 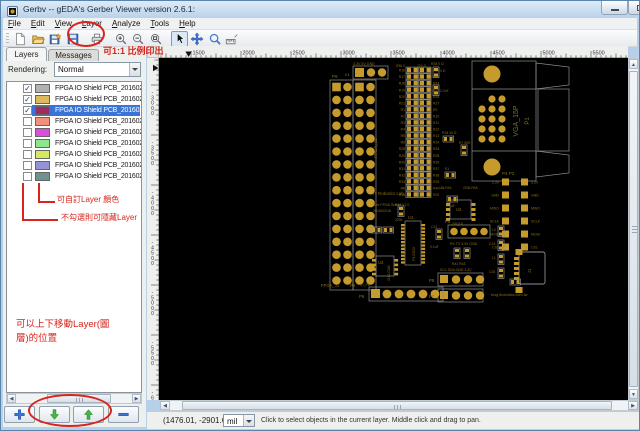 What do you see at coordinates (458, 264) in the screenshot?
I see `svg-text: R41 R43` at bounding box center [458, 264].